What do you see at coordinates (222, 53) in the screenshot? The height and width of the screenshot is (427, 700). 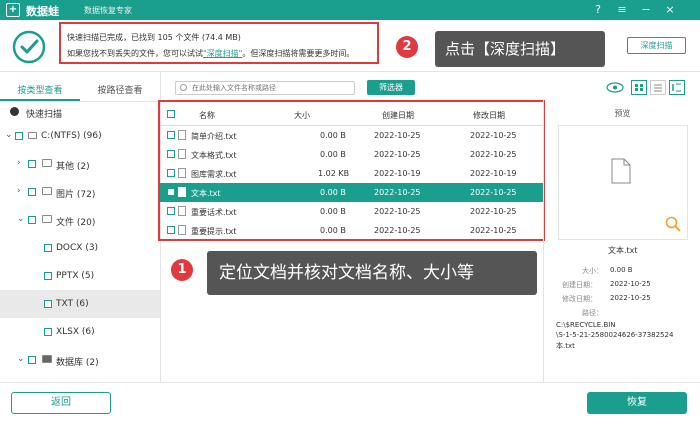 I see `deep-scan-link: "深度扫描"` at bounding box center [222, 53].